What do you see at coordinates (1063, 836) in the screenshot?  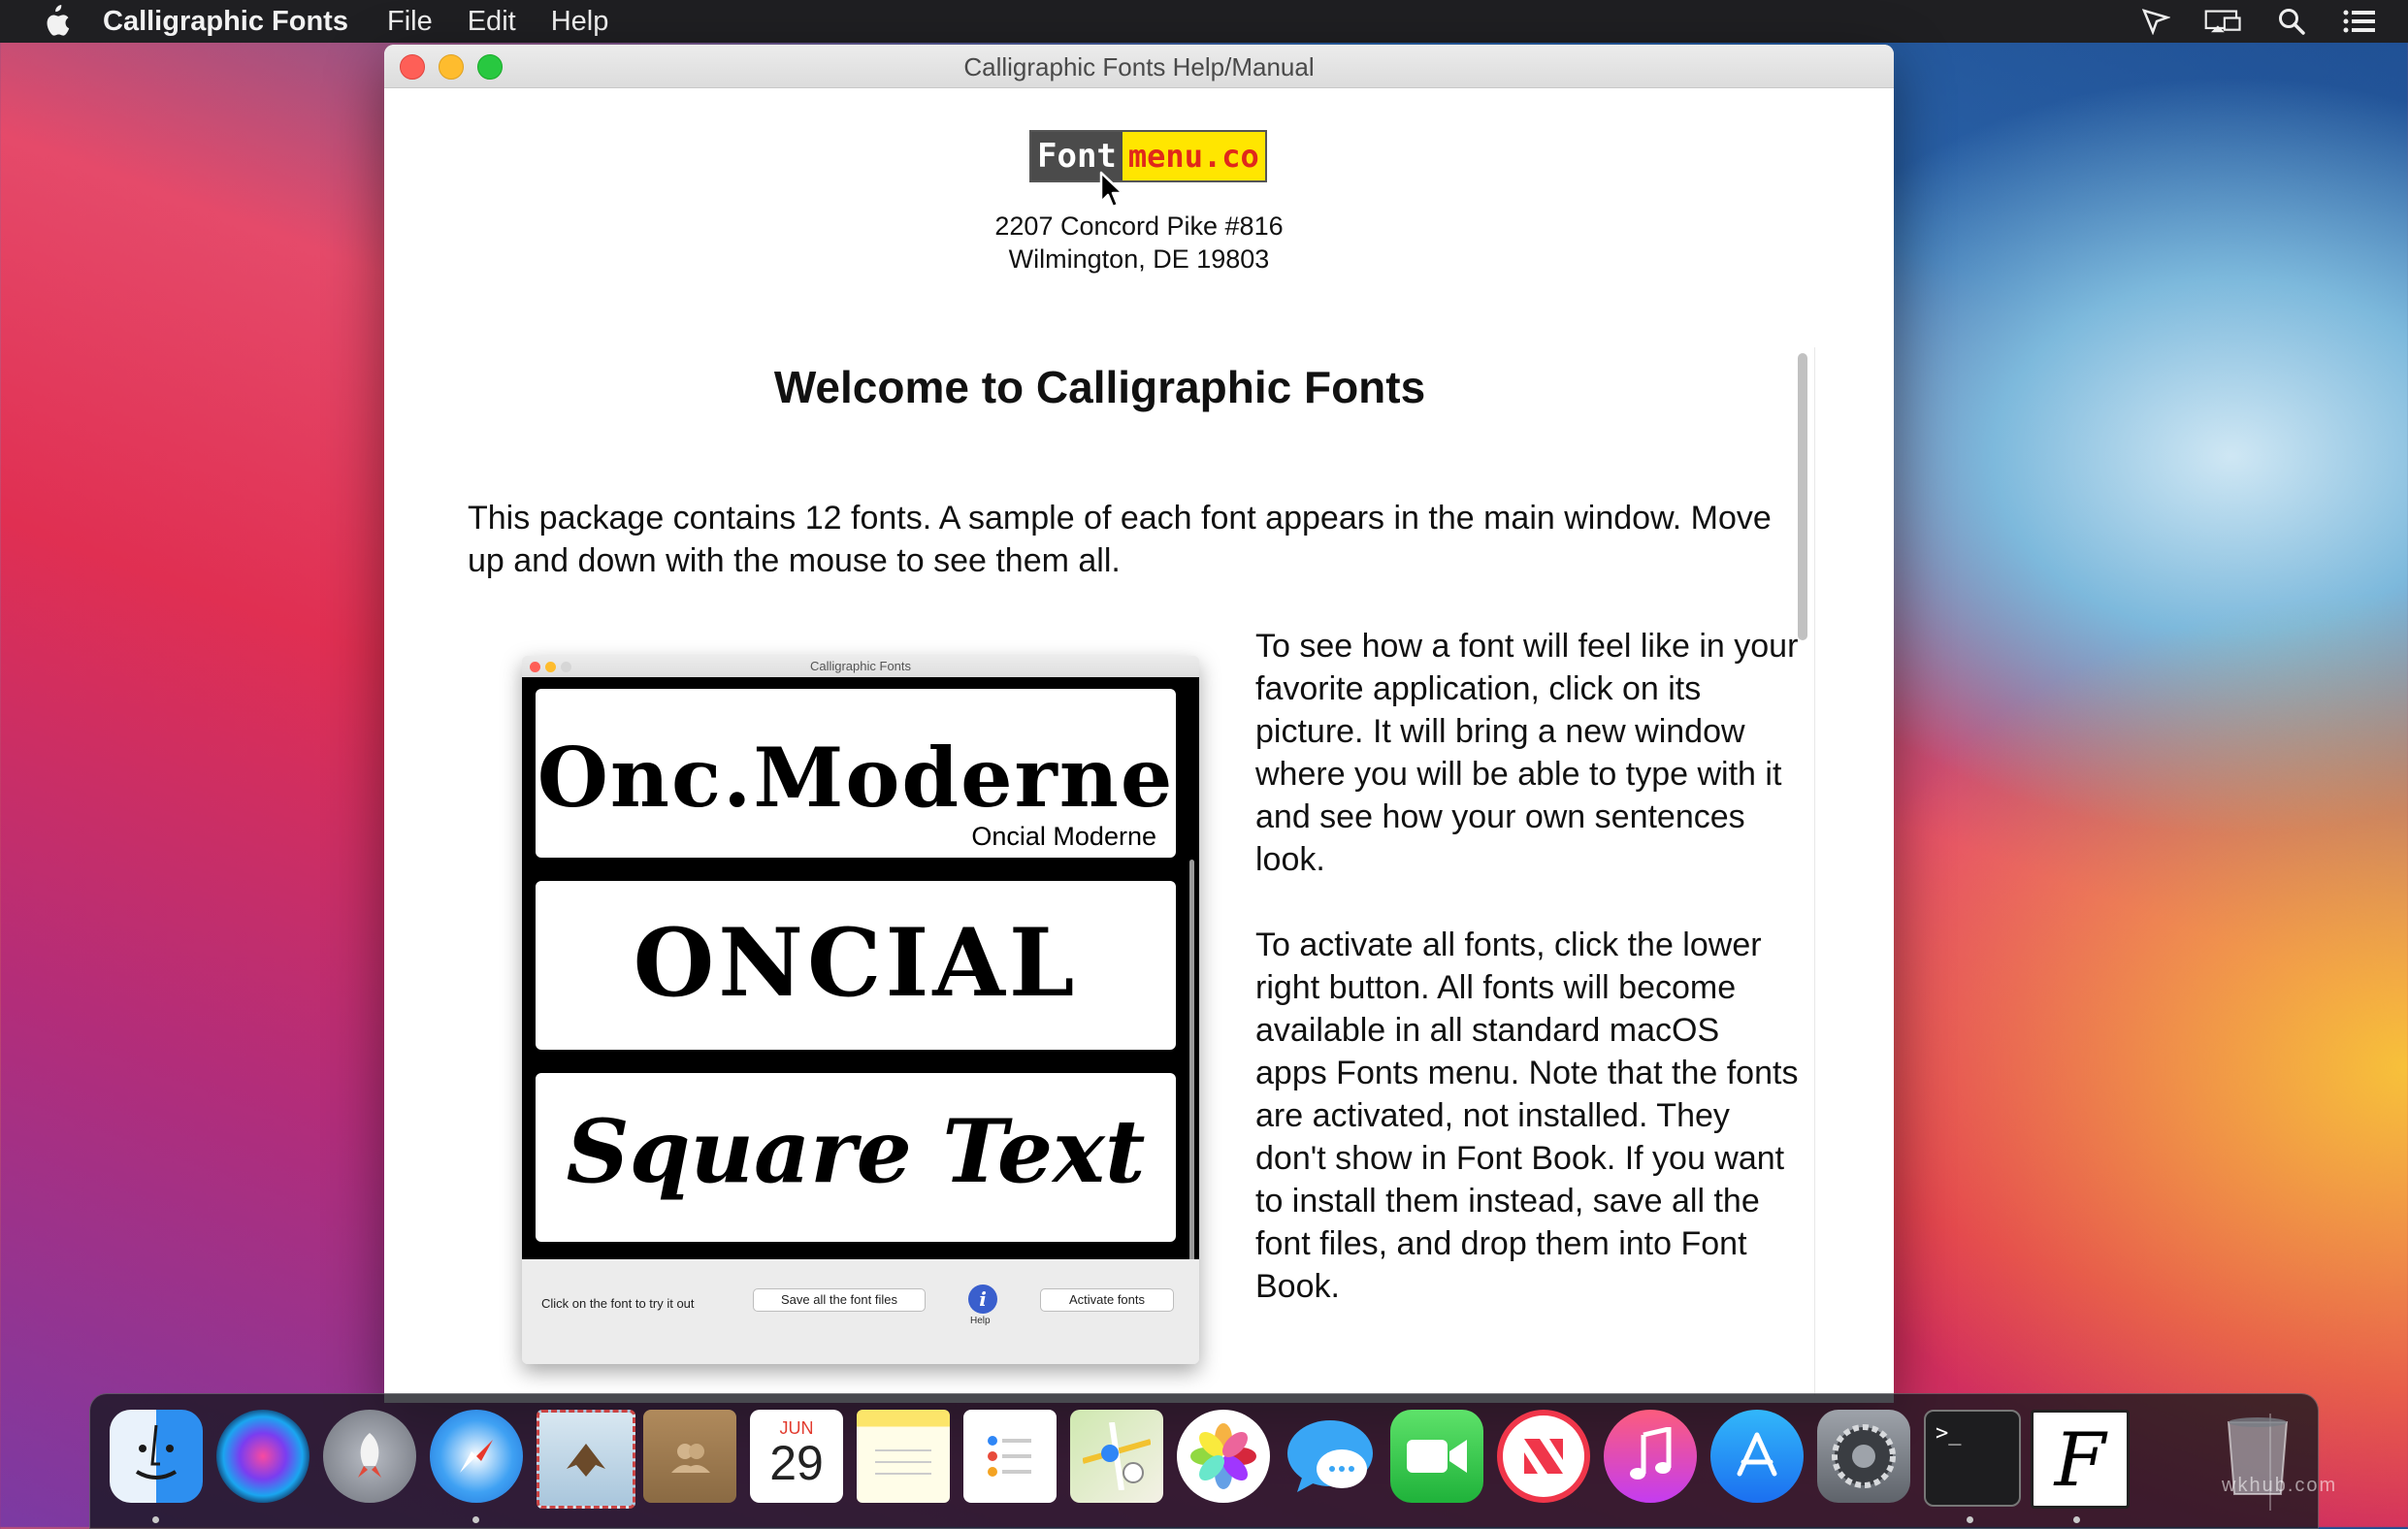 I see `font-caption: Oncial Moderne` at bounding box center [1063, 836].